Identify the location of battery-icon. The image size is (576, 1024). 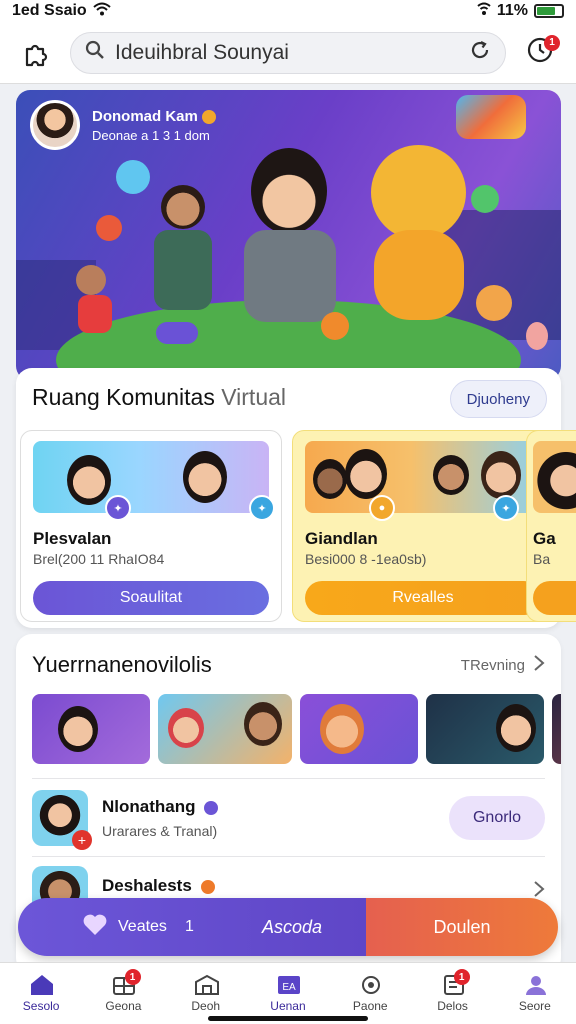
(549, 11).